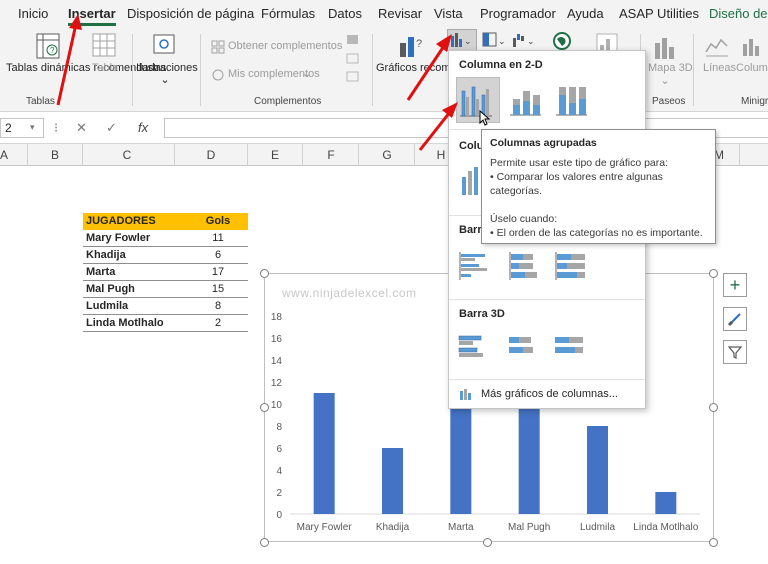 Image resolution: width=768 pixels, height=564 pixels. I want to click on enter-icon: ✓, so click(111, 128).